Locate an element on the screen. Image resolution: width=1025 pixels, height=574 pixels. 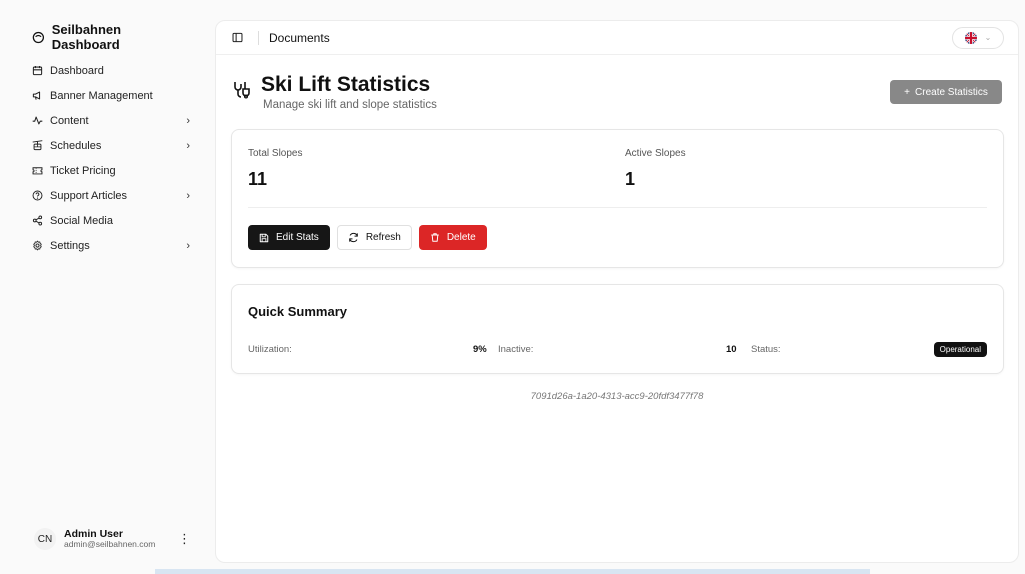
brand: Seilbahnen Dashboard is located at coordinates (104, 40).